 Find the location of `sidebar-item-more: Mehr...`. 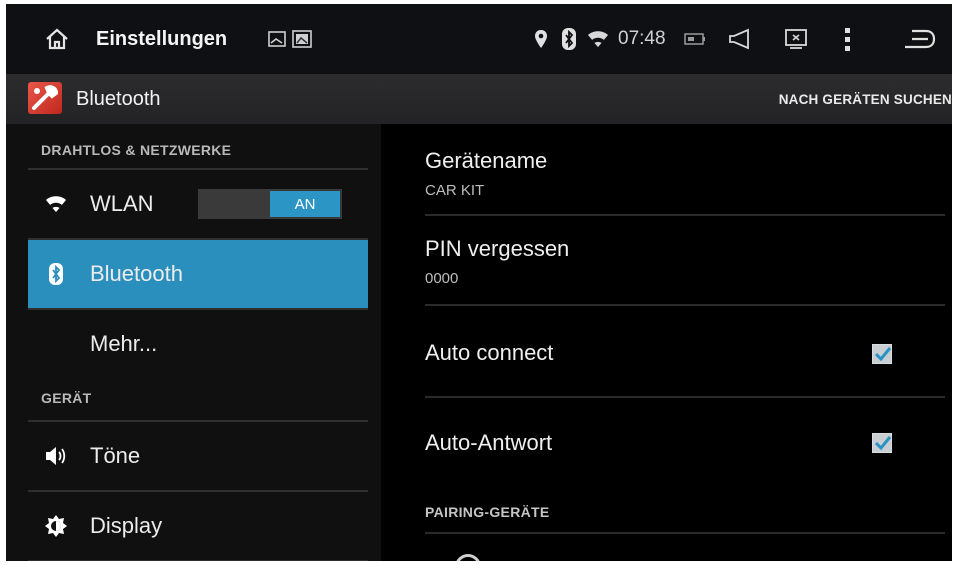

sidebar-item-more: Mehr... is located at coordinates (198, 344).